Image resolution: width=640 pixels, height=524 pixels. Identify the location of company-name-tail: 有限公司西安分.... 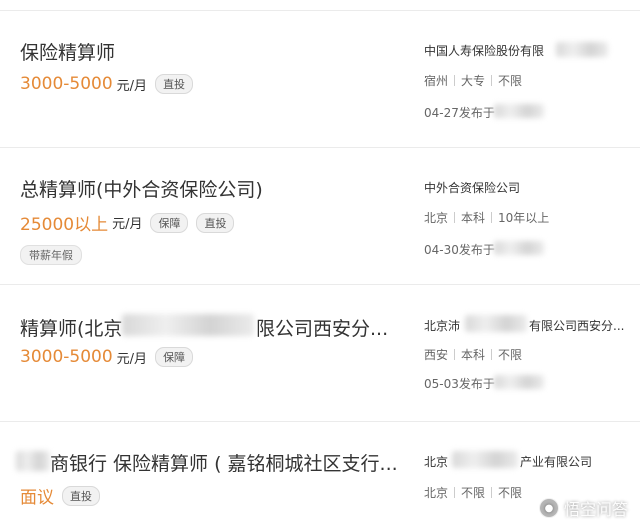
(576, 325).